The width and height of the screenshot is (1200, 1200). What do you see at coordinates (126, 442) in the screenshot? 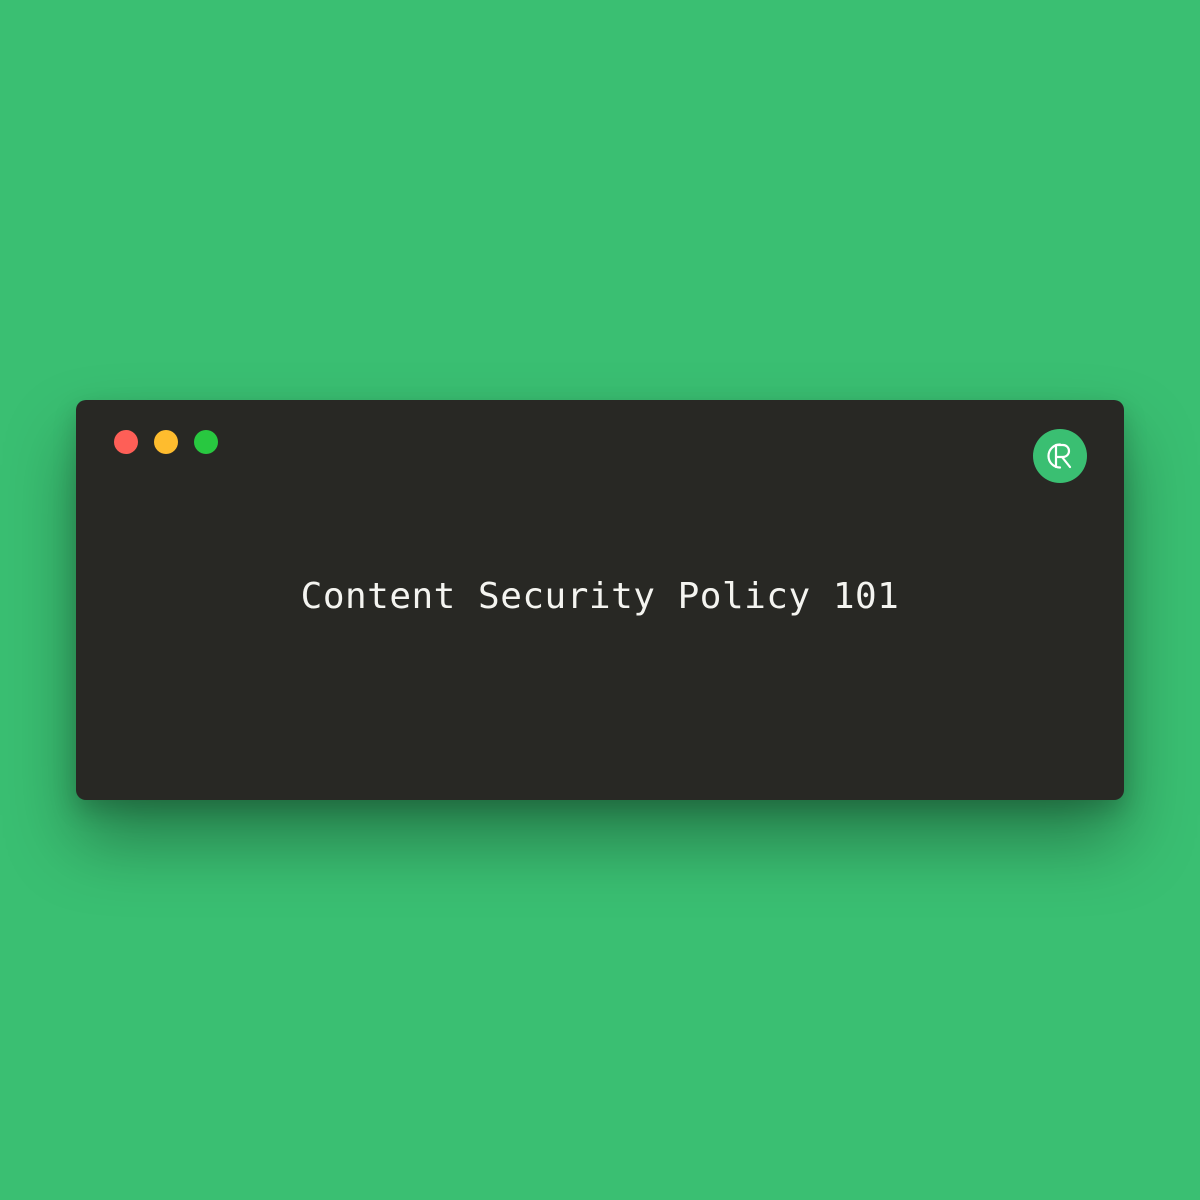
I see `close-button` at bounding box center [126, 442].